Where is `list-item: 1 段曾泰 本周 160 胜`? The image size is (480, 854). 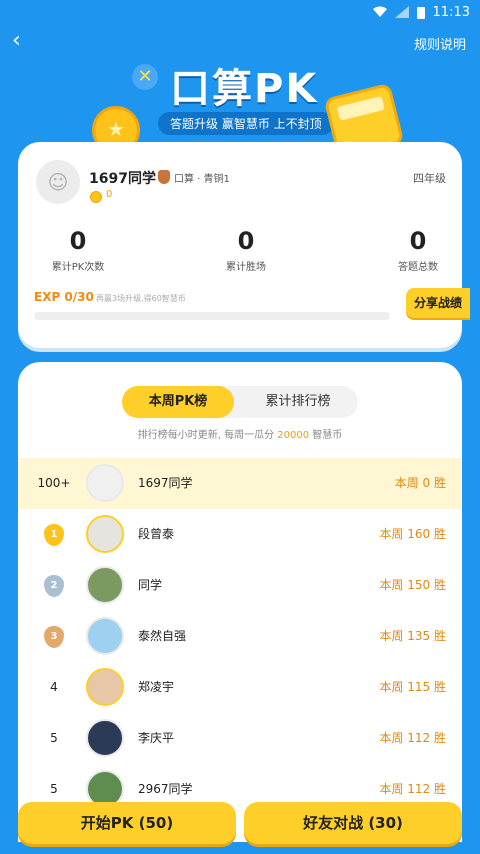
list-item: 1 段曾泰 本周 160 胜 is located at coordinates (240, 534).